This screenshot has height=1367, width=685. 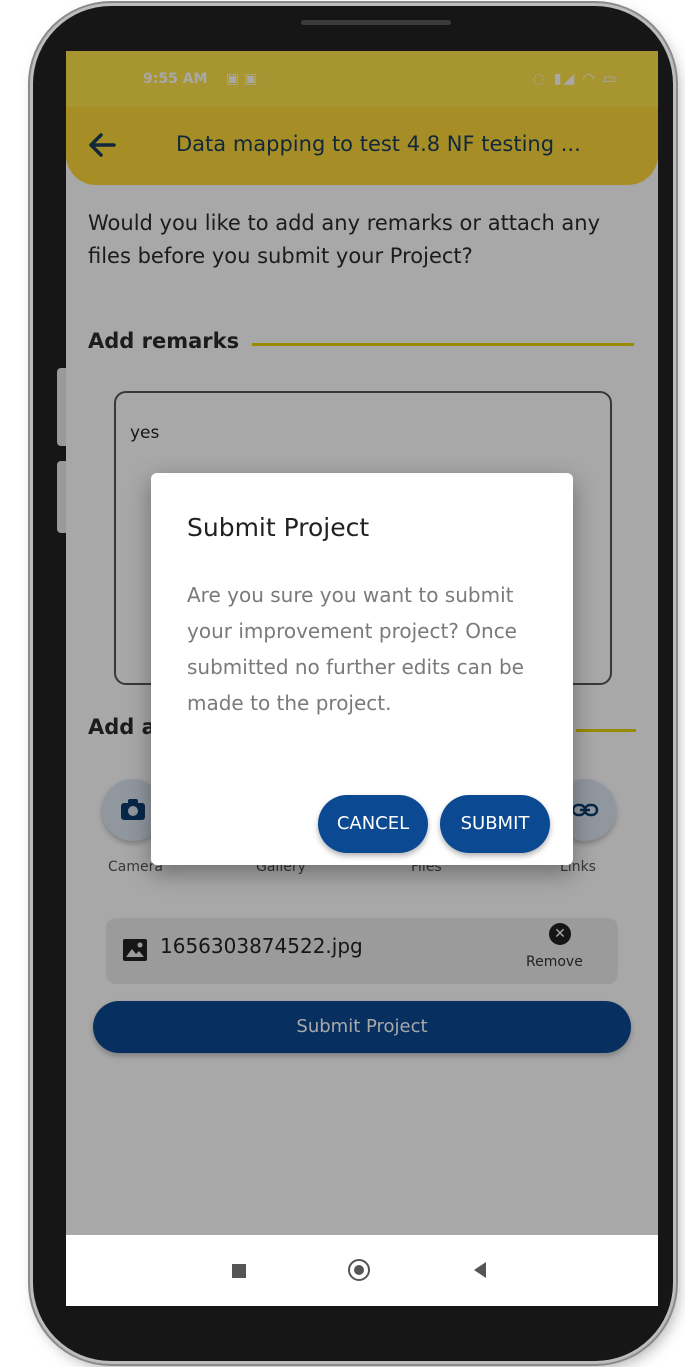 I want to click on recent-apps-icon, so click(x=239, y=1271).